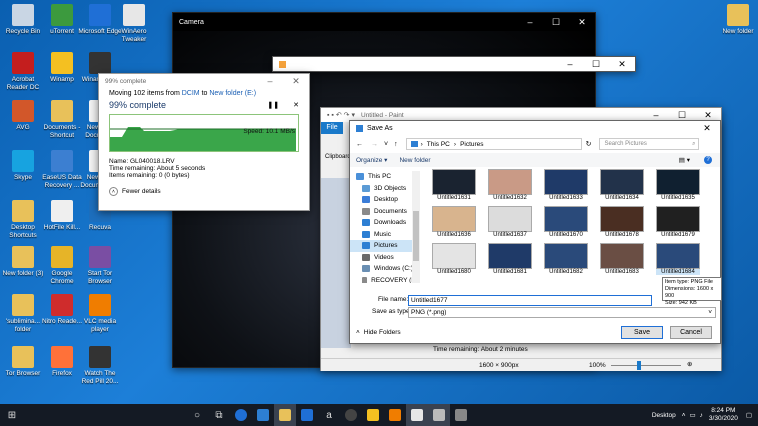  Describe the element at coordinates (263, 415) in the screenshot. I see `store-icon` at that location.